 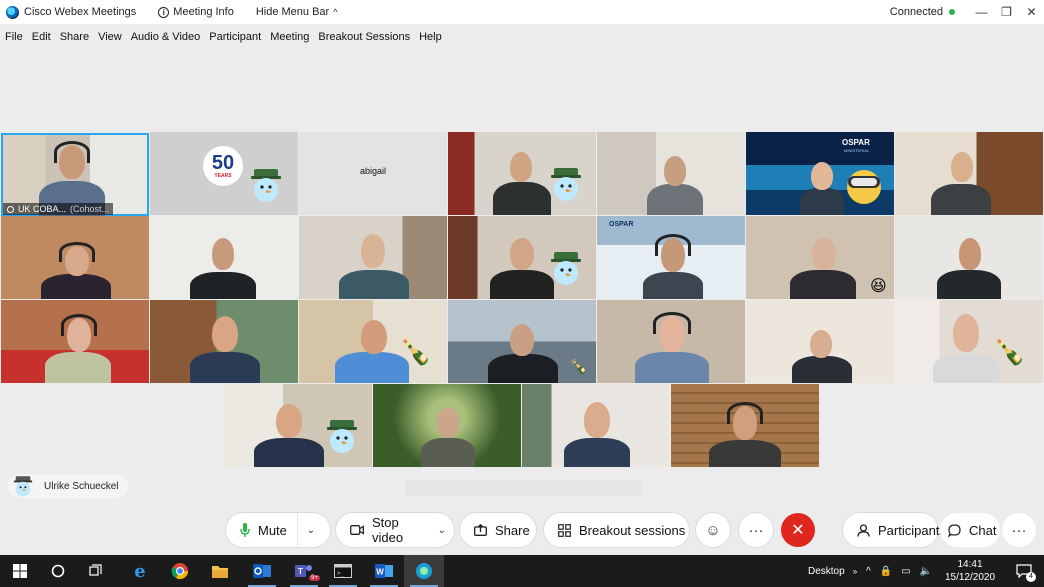 What do you see at coordinates (1006, 12) in the screenshot?
I see `restore-button: ❐` at bounding box center [1006, 12].